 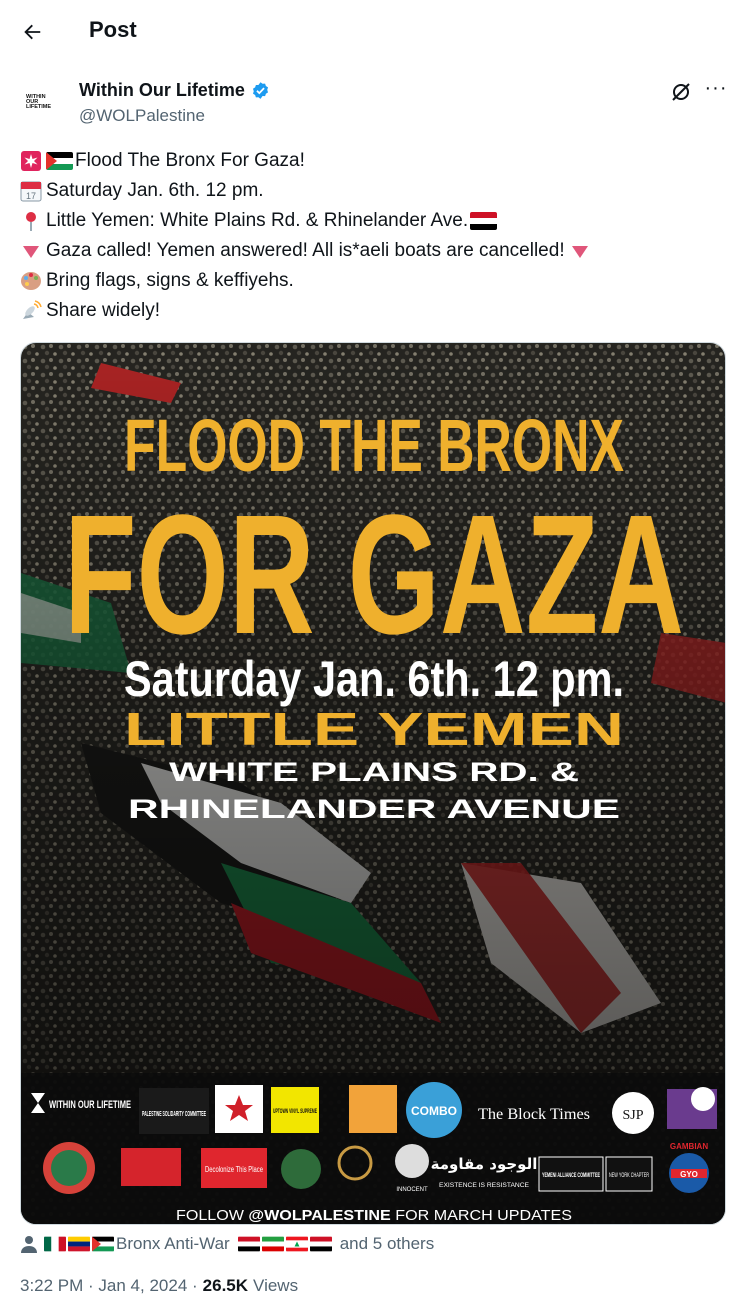 What do you see at coordinates (69, 1168) in the screenshot?
I see `logo-inner` at bounding box center [69, 1168].